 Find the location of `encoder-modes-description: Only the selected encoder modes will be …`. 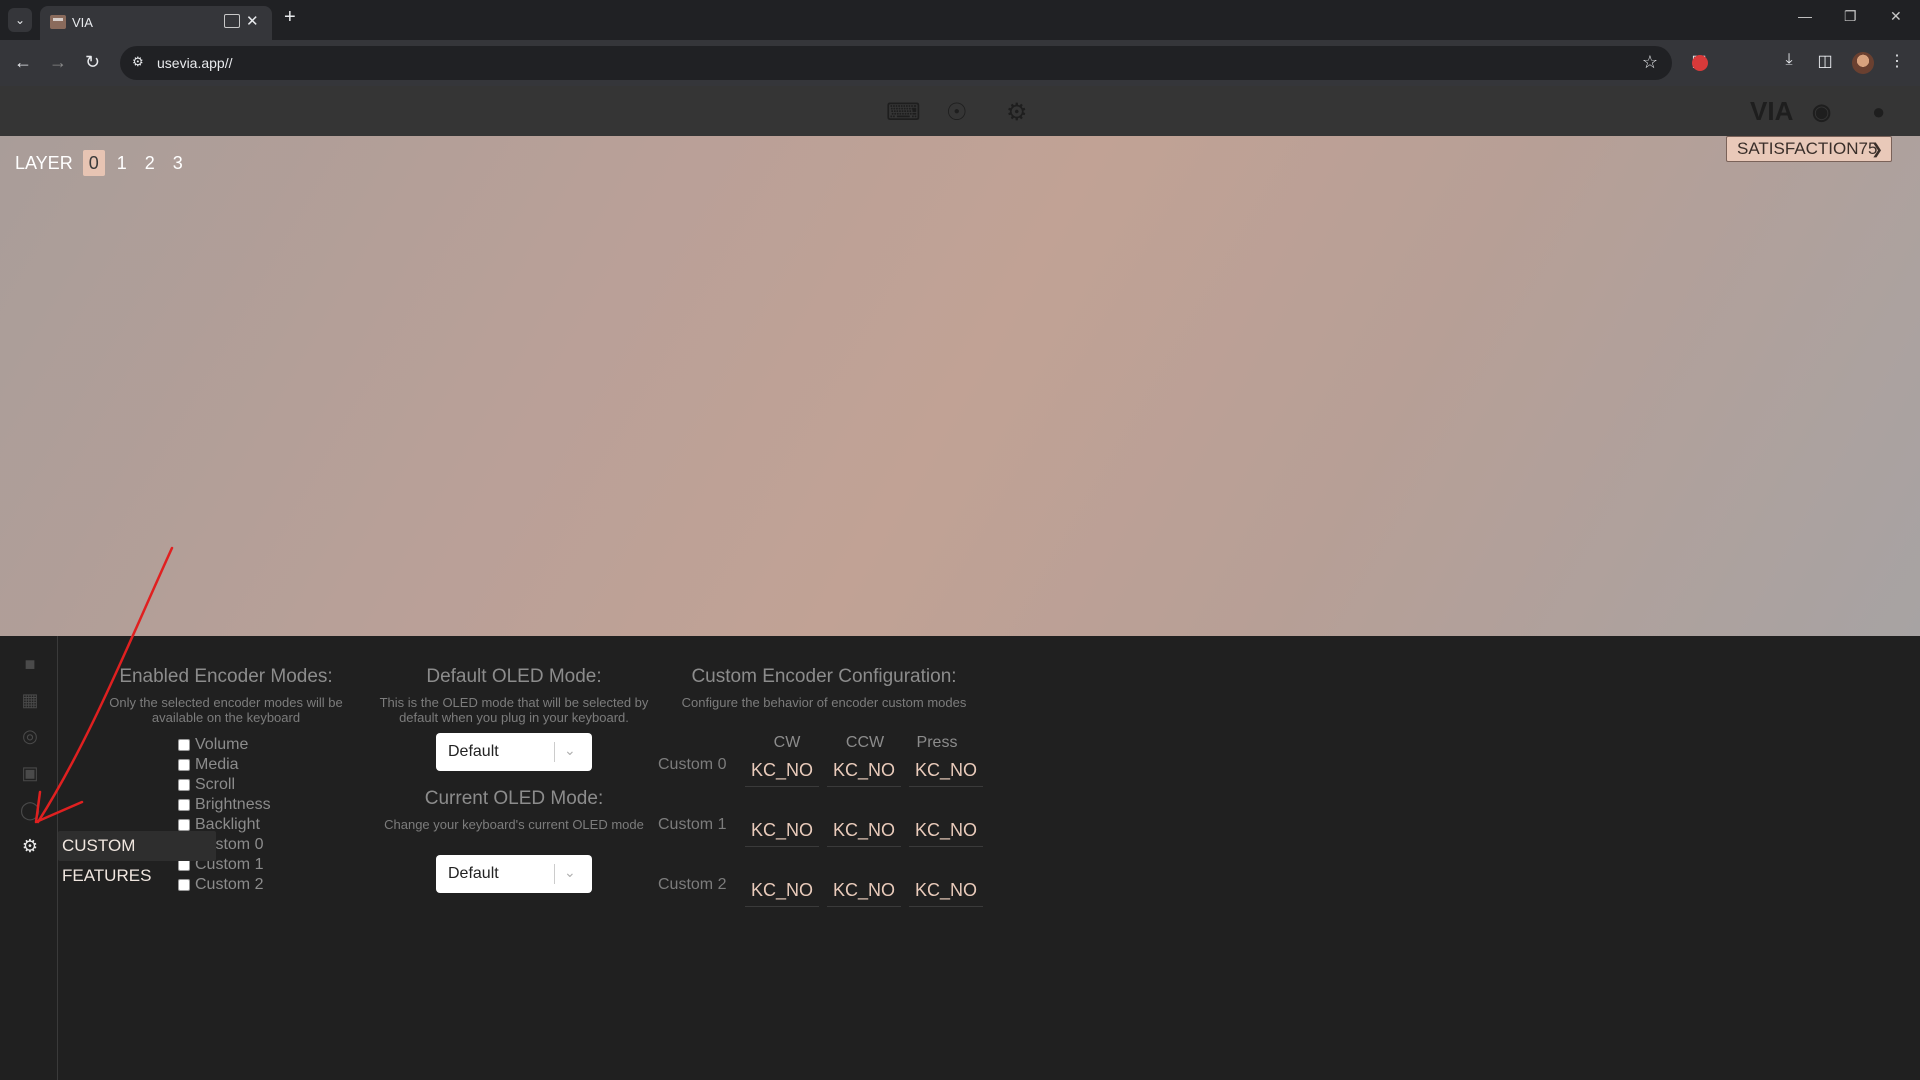

encoder-modes-description: Only the selected encoder modes will be … is located at coordinates (226, 710).